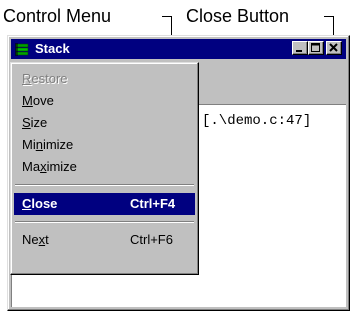  What do you see at coordinates (238, 16) in the screenshot?
I see `close-button-callout: Close Button` at bounding box center [238, 16].